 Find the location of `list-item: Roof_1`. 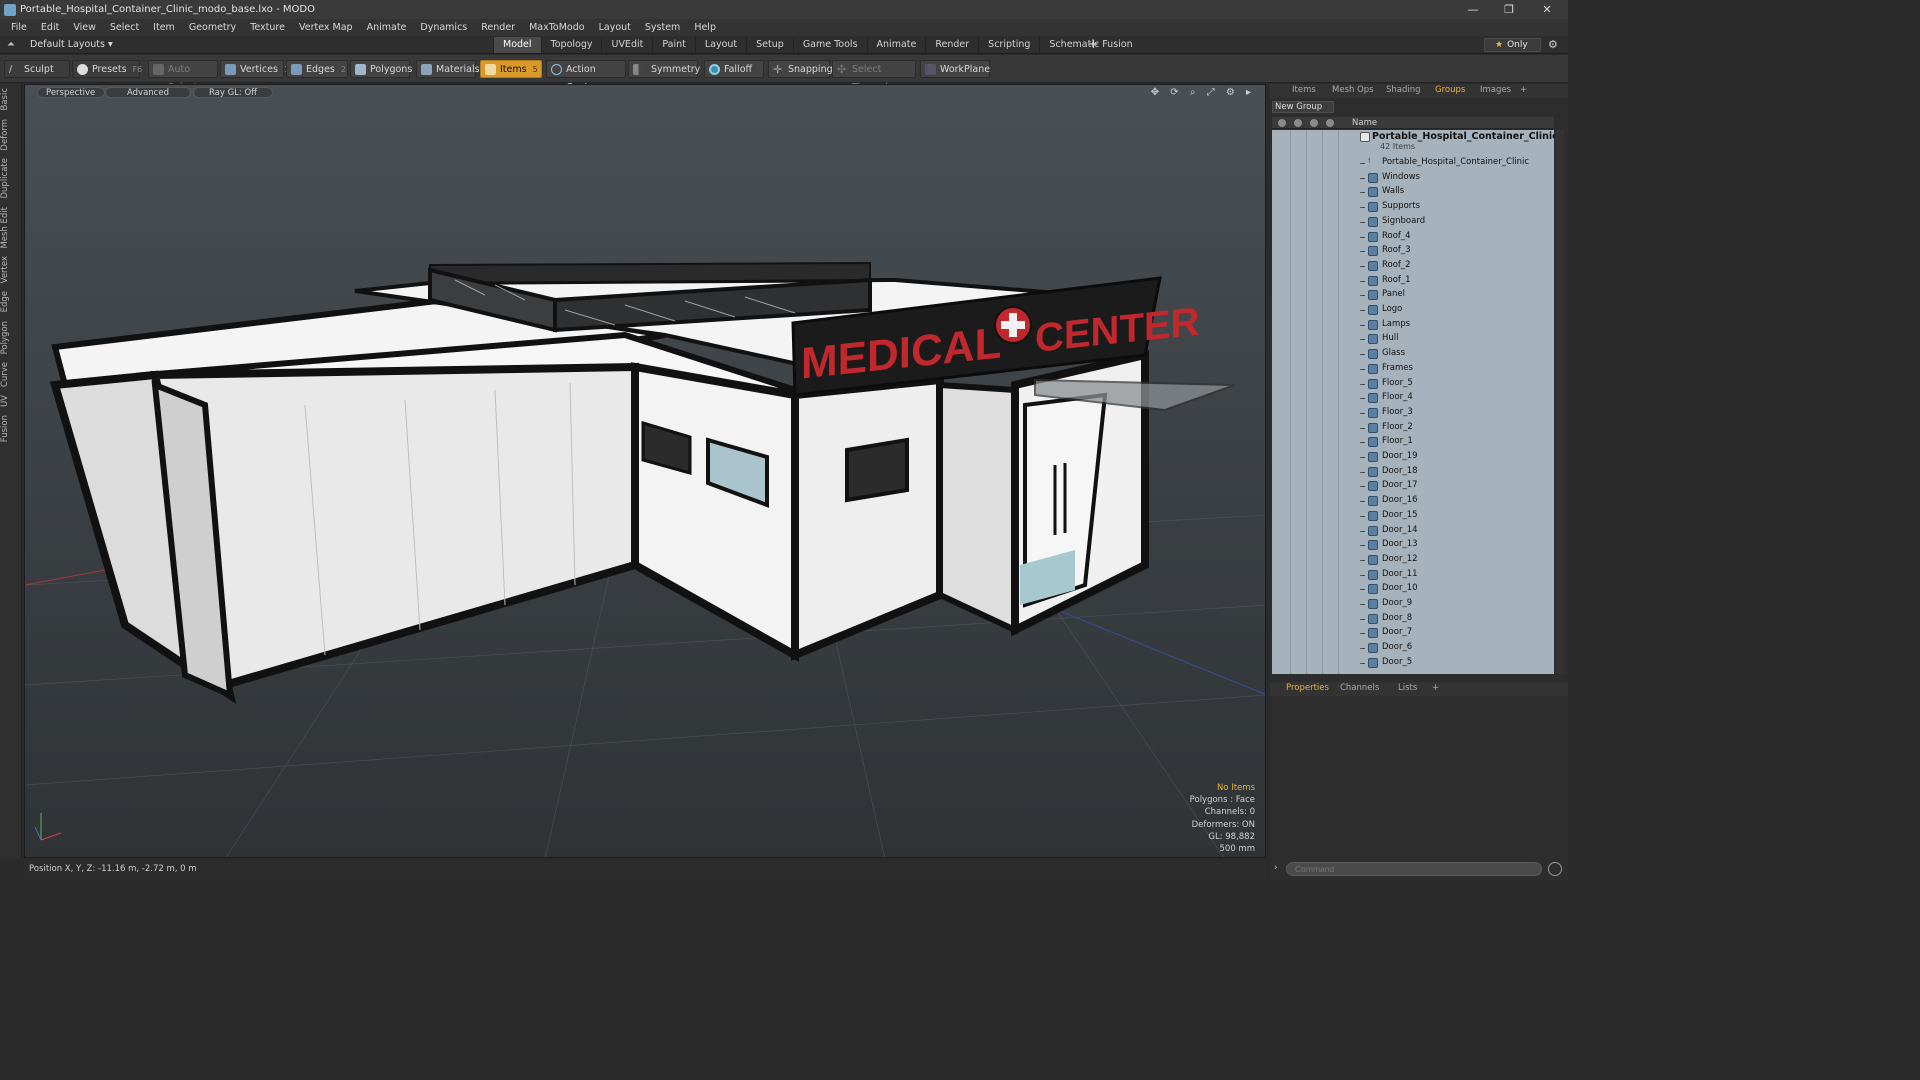

list-item: Roof_1 is located at coordinates (1413, 281).